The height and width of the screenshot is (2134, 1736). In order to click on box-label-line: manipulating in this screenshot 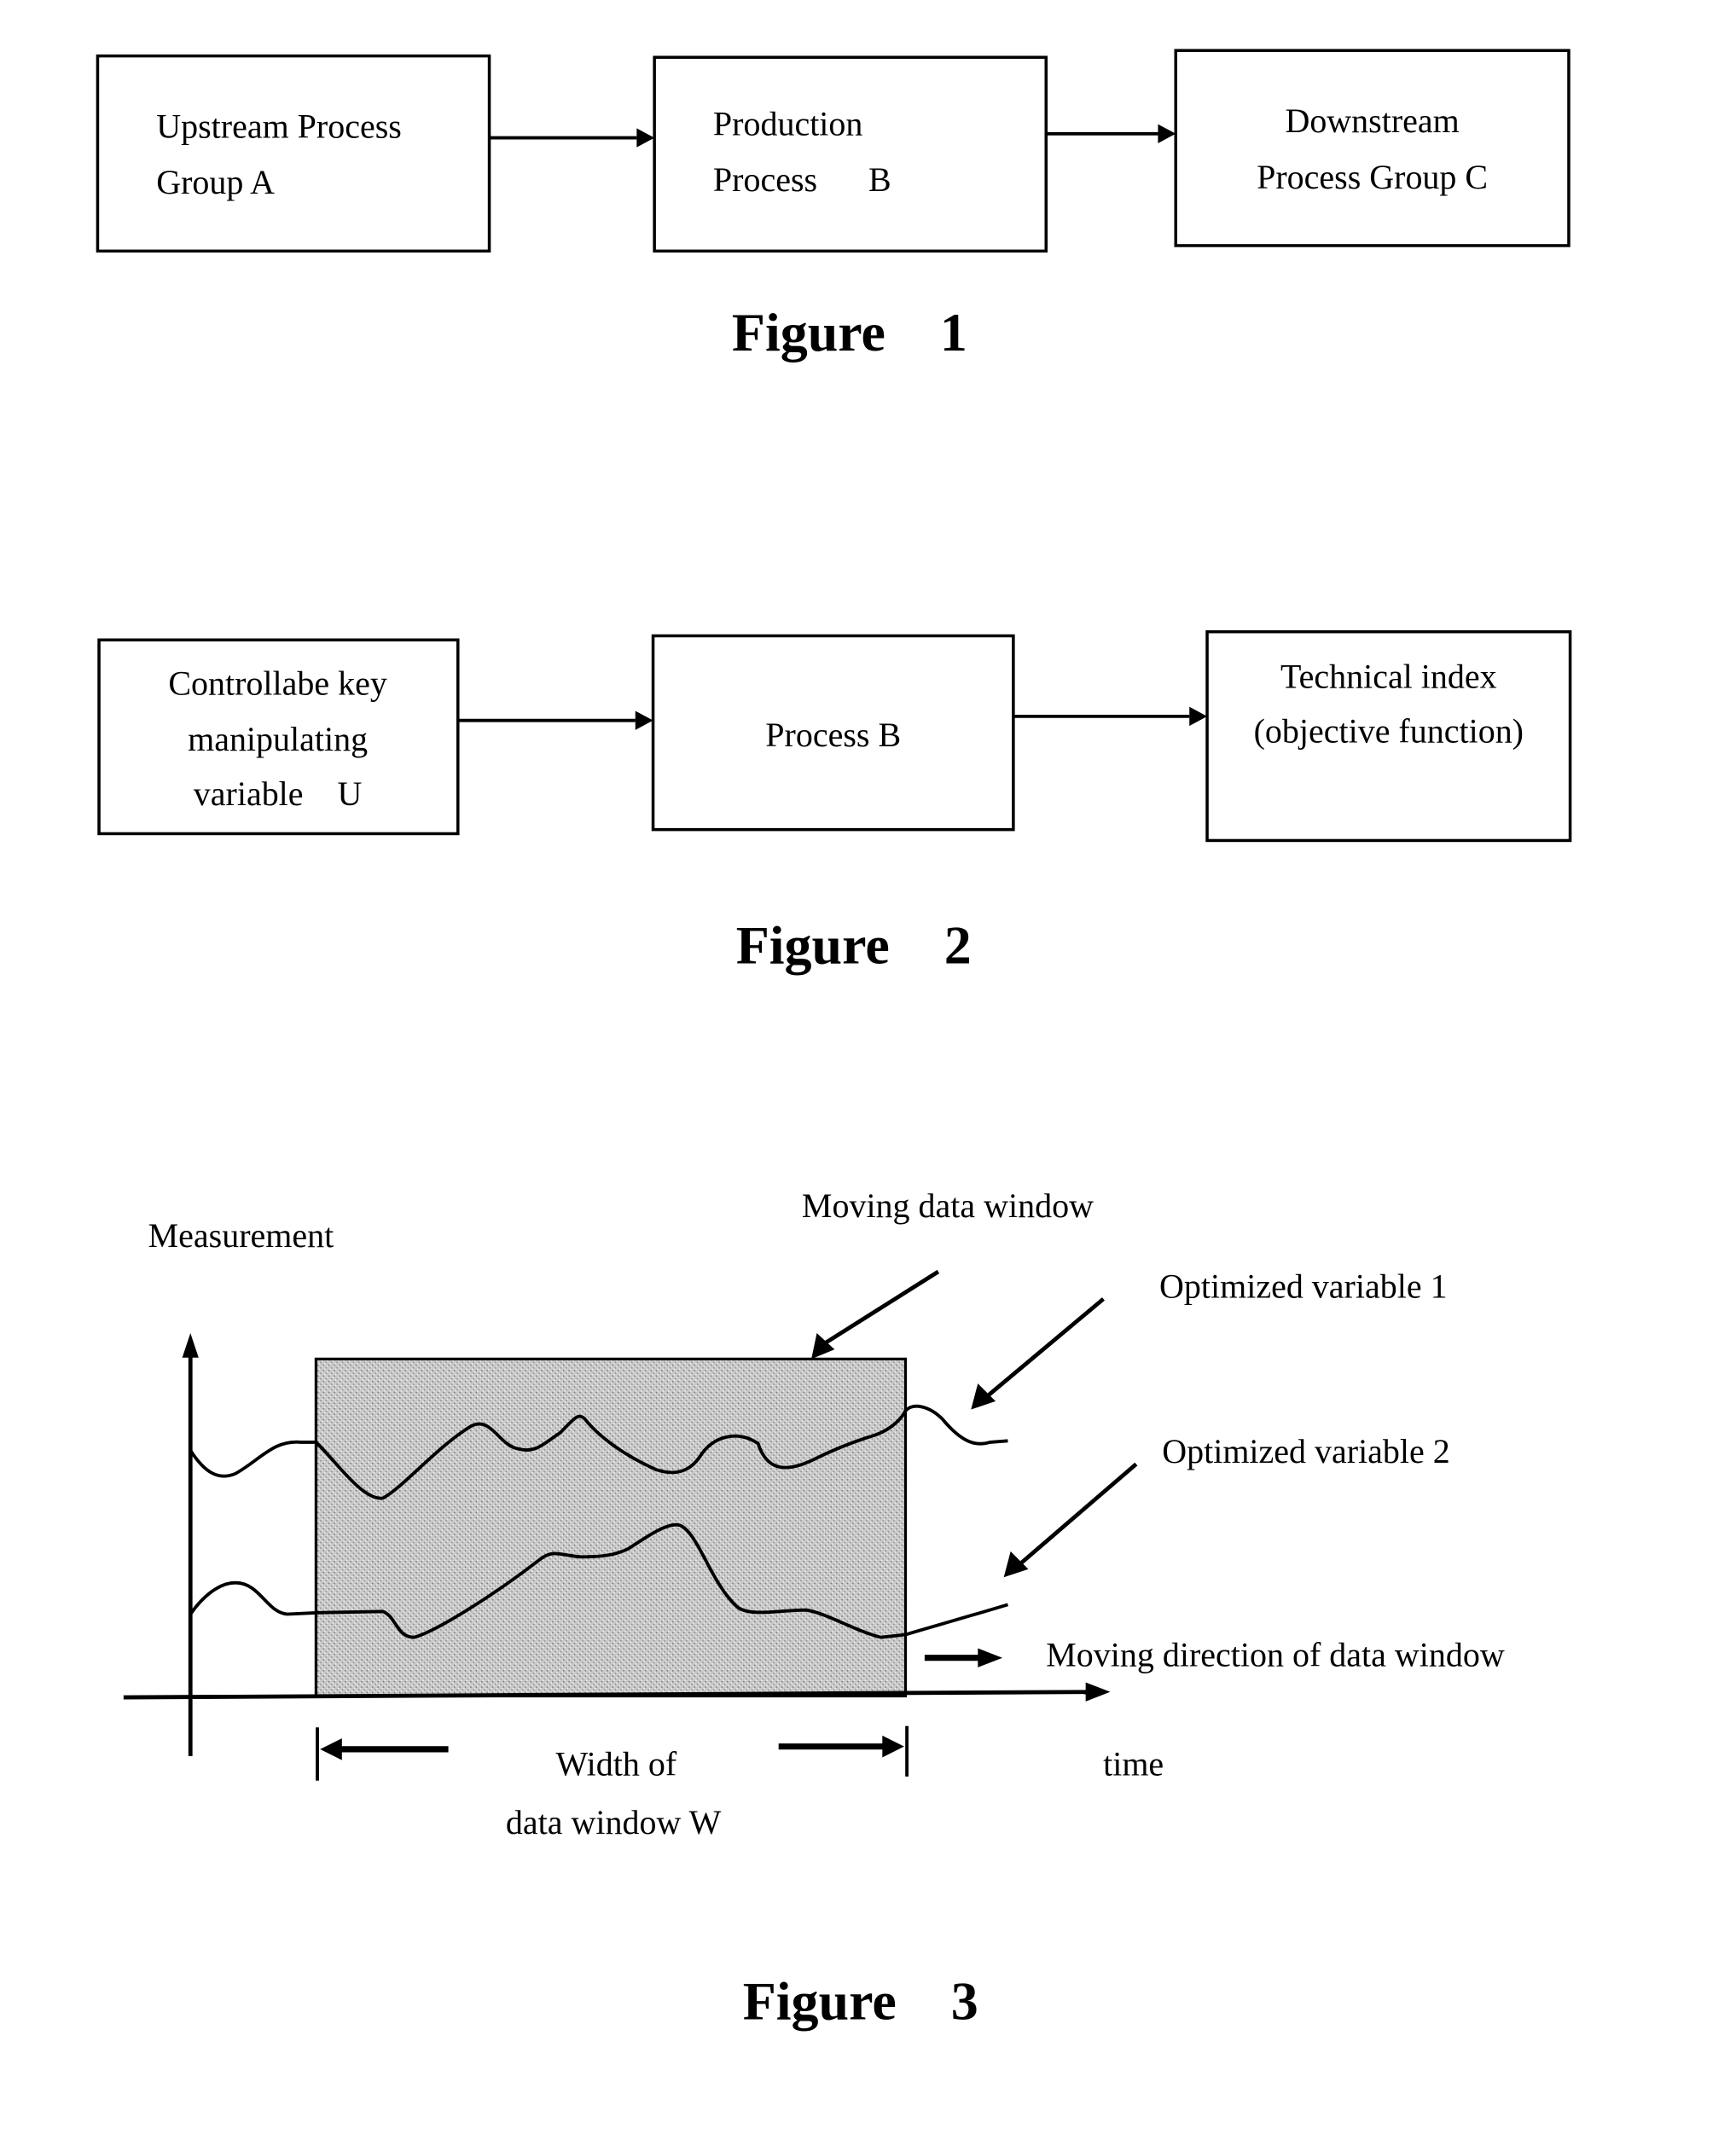, I will do `click(278, 739)`.